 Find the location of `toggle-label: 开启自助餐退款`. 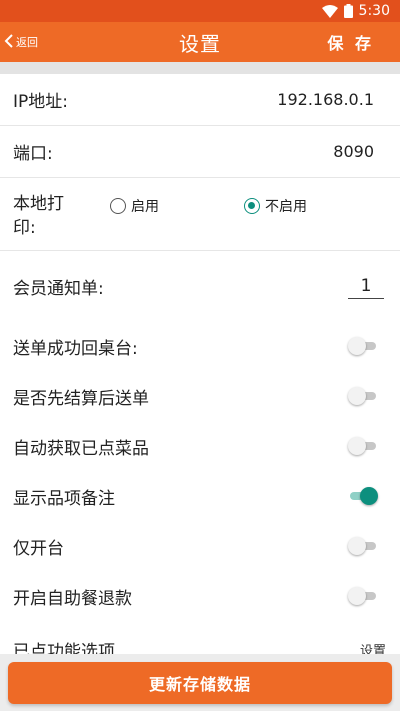

toggle-label: 开启自助餐退款 is located at coordinates (72, 598).